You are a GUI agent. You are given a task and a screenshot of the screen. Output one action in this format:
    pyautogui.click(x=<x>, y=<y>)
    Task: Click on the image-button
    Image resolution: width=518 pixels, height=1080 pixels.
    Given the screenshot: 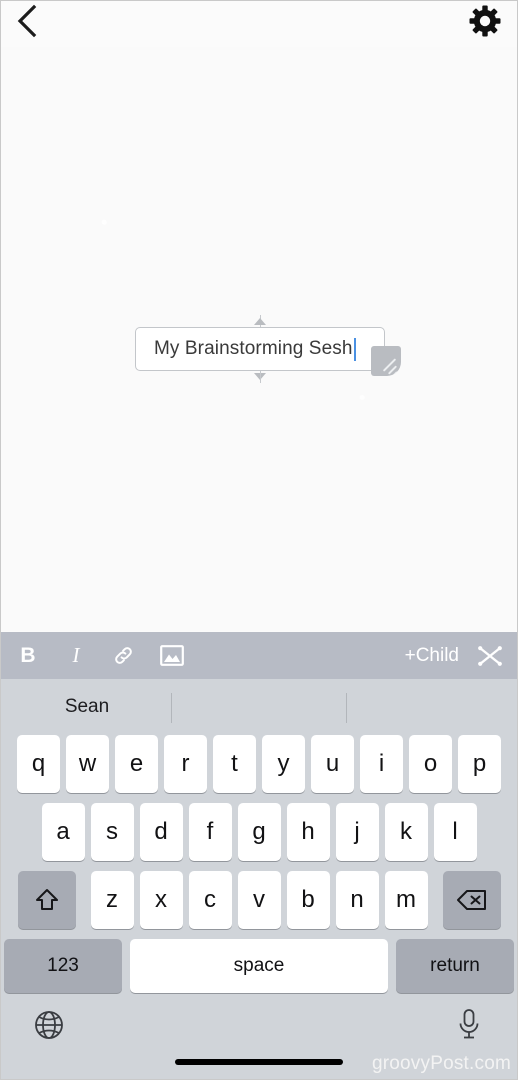 What is the action you would take?
    pyautogui.click(x=172, y=656)
    